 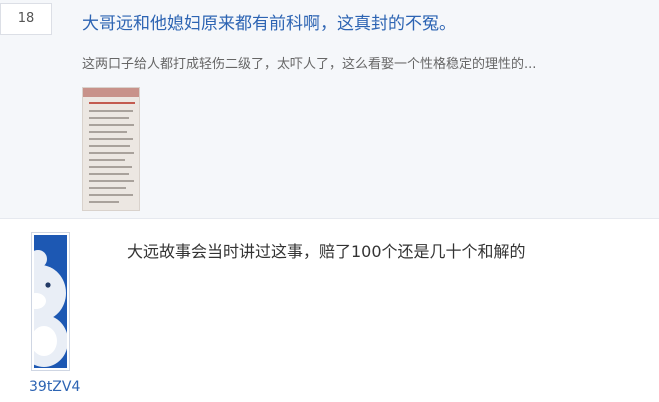 I want to click on avatar-background, so click(x=50, y=301).